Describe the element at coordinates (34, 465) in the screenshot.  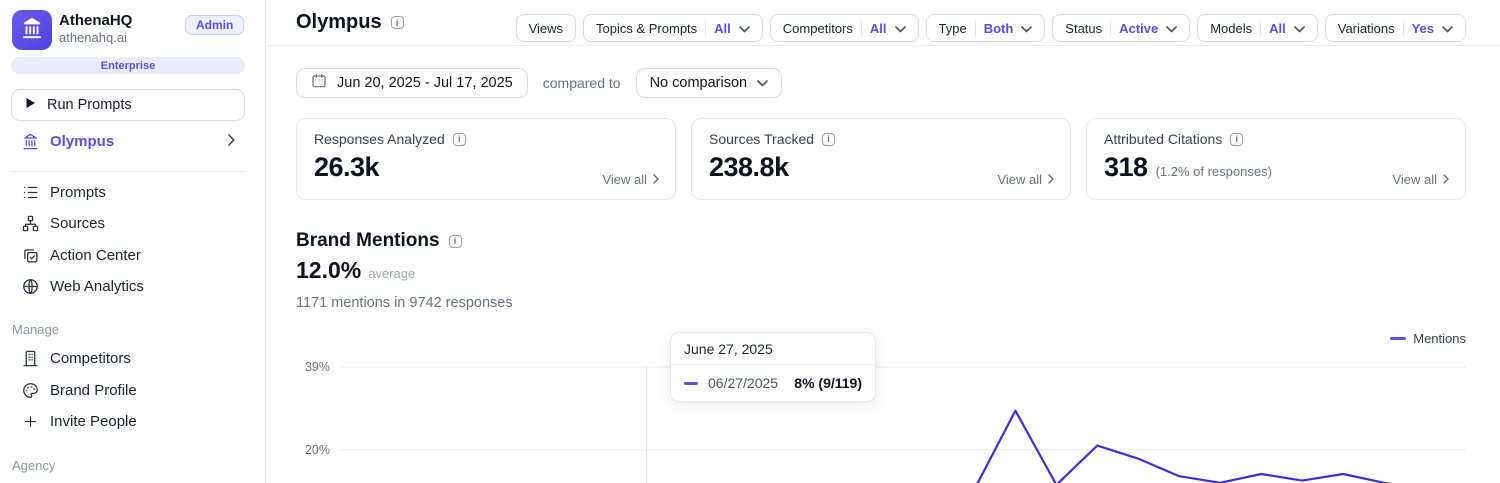
I see `agency-section-heading: Agency` at that location.